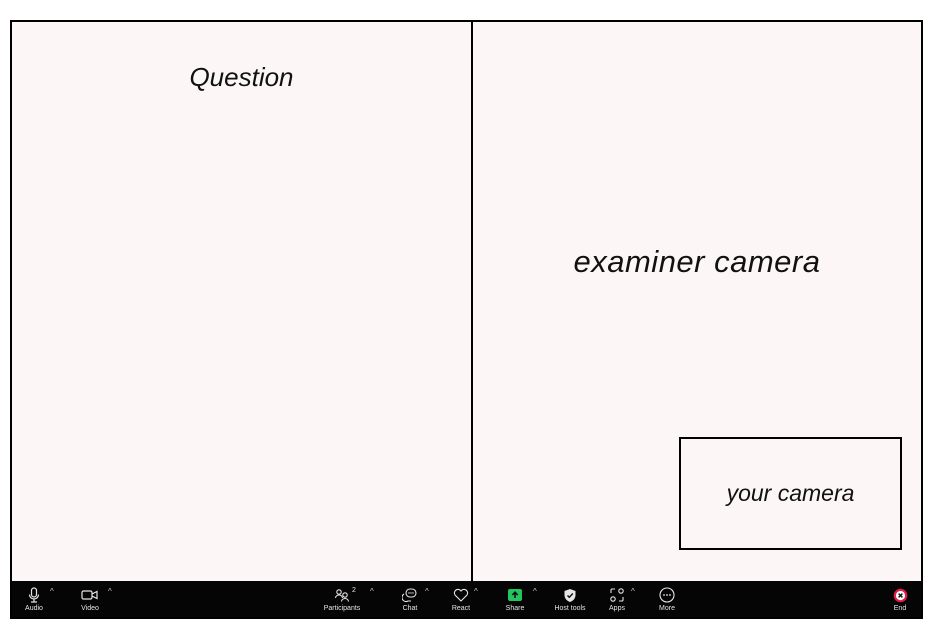  I want to click on react-label: React, so click(461, 608).